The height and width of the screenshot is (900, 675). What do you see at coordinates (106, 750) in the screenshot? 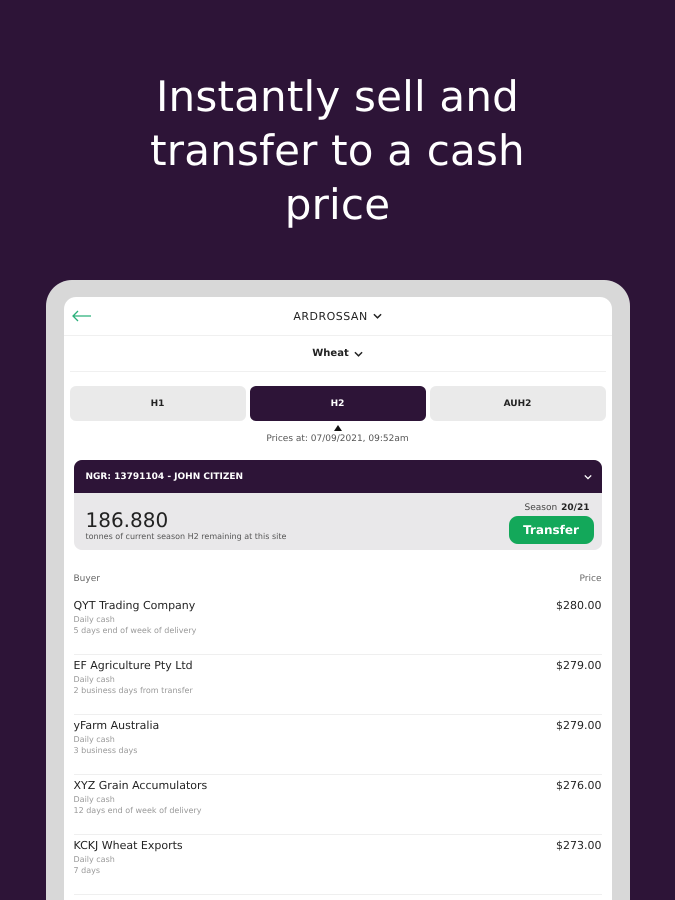
I see `payment-terms: 3 business days` at bounding box center [106, 750].